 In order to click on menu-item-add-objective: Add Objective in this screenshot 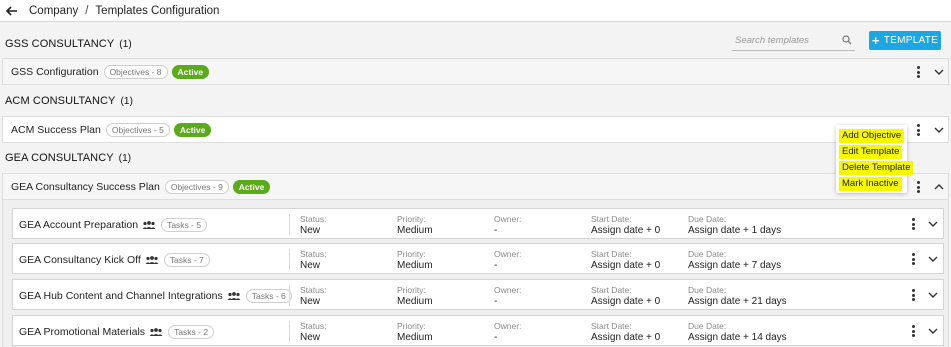, I will do `click(872, 136)`.